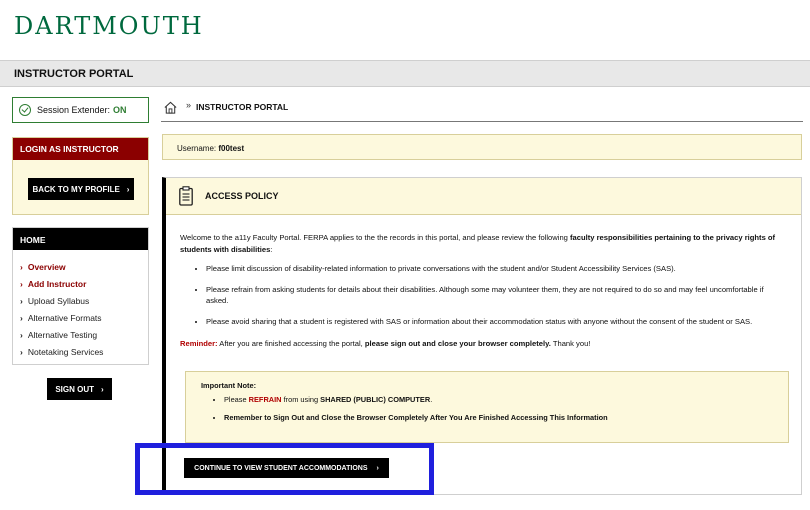 The width and height of the screenshot is (810, 510). What do you see at coordinates (57, 283) in the screenshot?
I see `sidebar-item-label: Add Instructor` at bounding box center [57, 283].